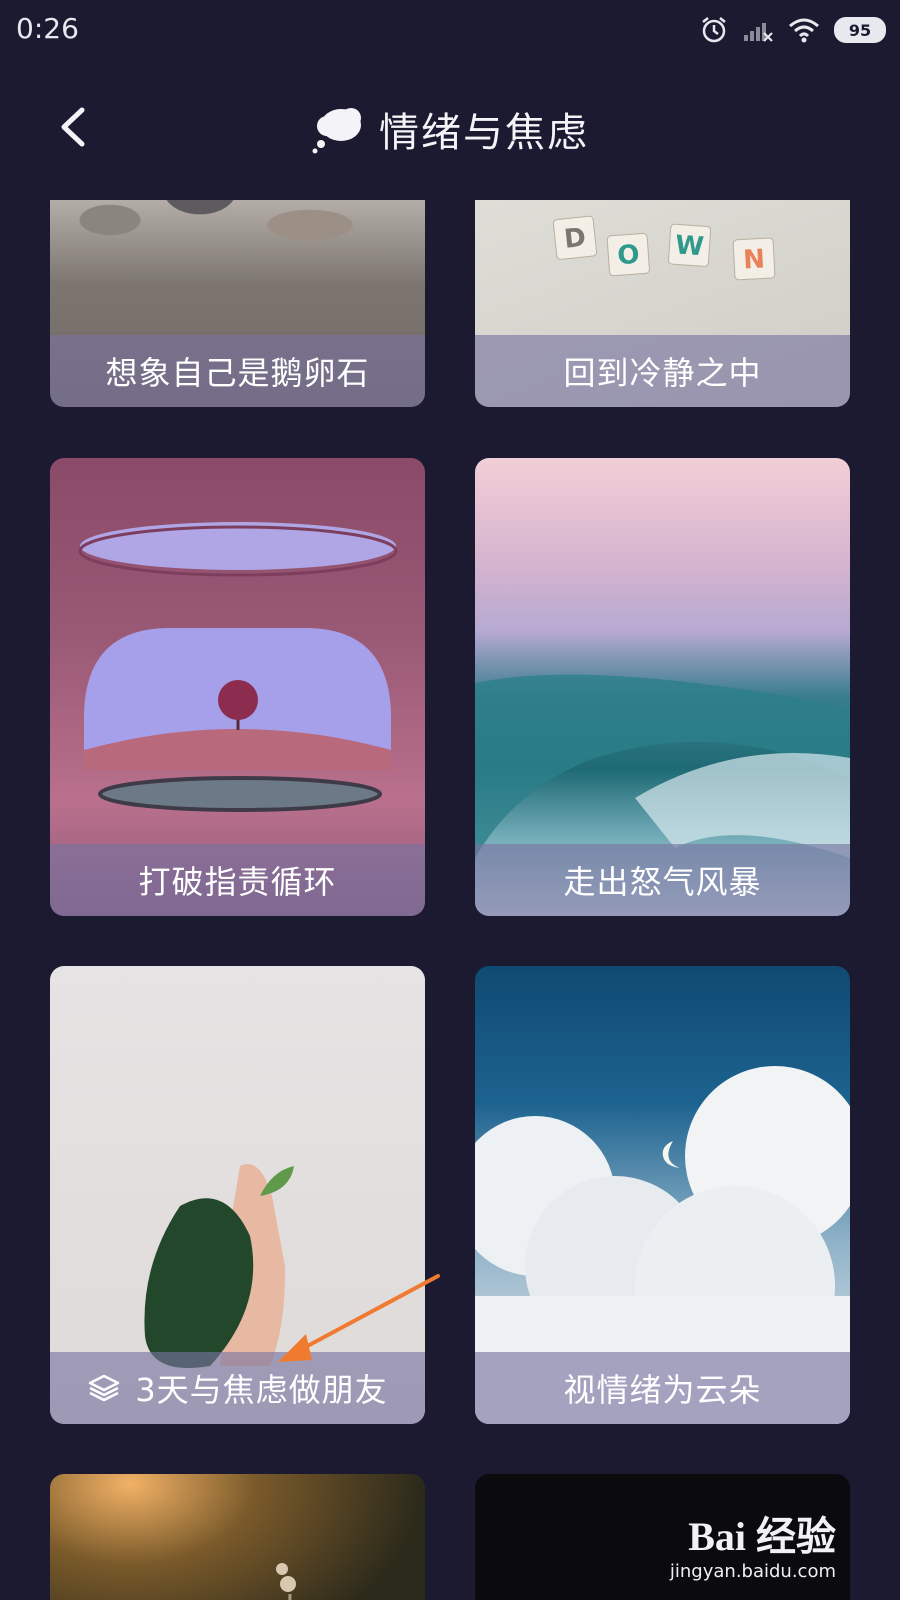  I want to click on card-caption: 视情绪为云朵, so click(662, 1388).